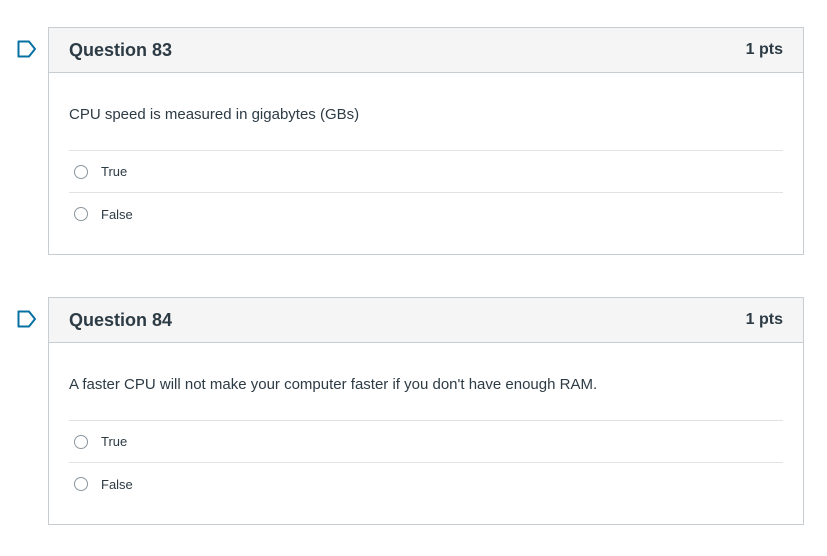 The width and height of the screenshot is (827, 556). What do you see at coordinates (27, 319) in the screenshot?
I see `flag-question-84-icon` at bounding box center [27, 319].